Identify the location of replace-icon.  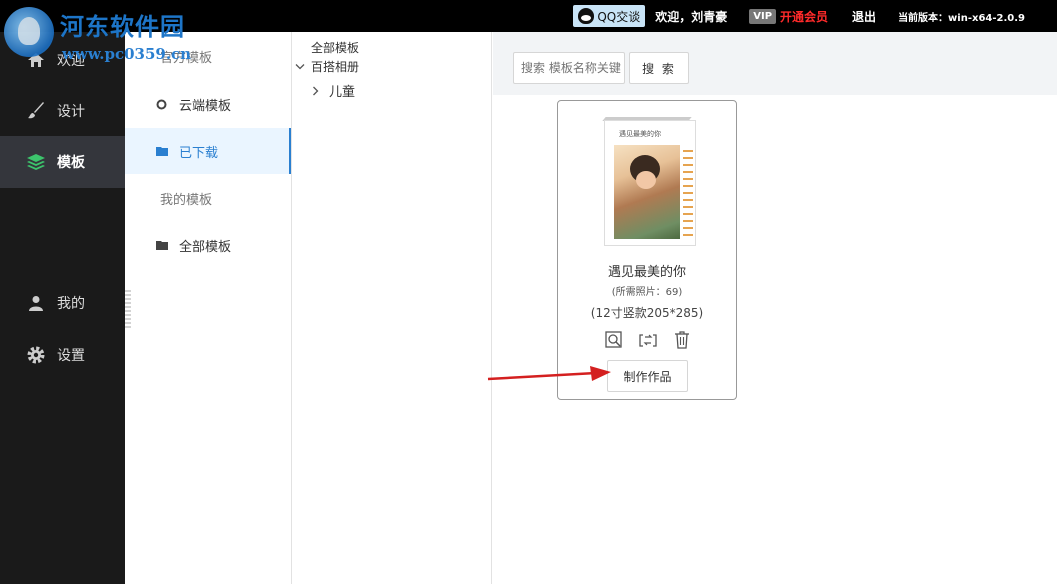
(648, 340).